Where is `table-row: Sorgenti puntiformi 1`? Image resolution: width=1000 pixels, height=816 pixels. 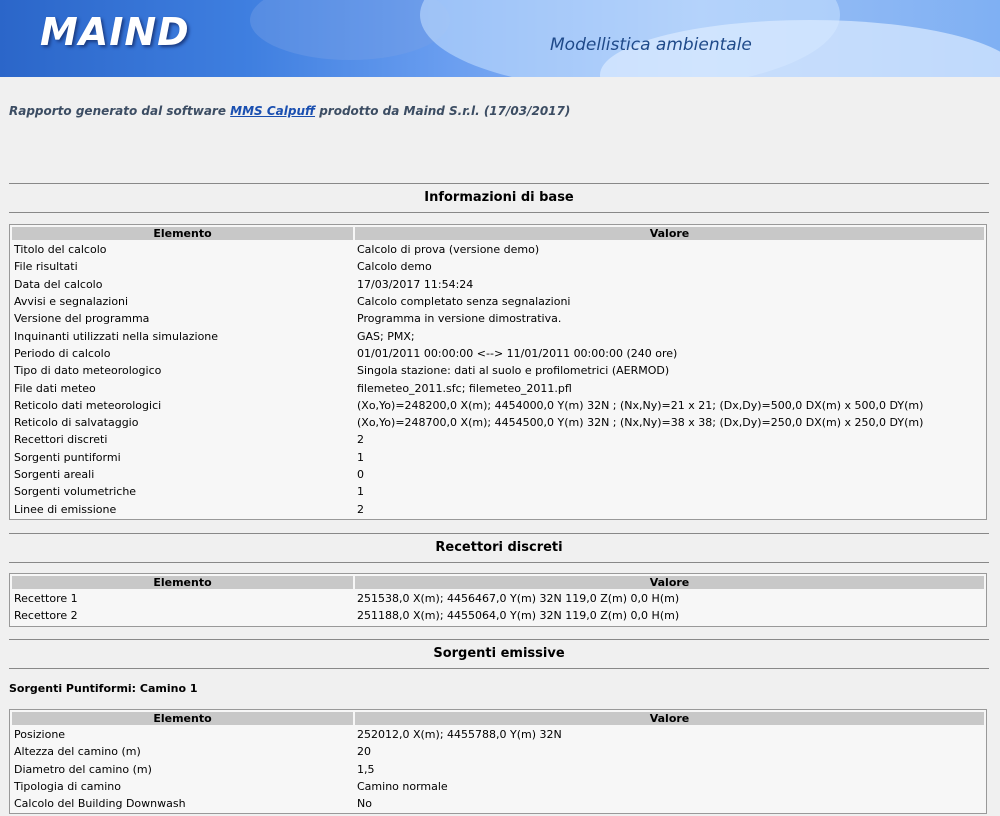
table-row: Sorgenti puntiformi 1 is located at coordinates (498, 457).